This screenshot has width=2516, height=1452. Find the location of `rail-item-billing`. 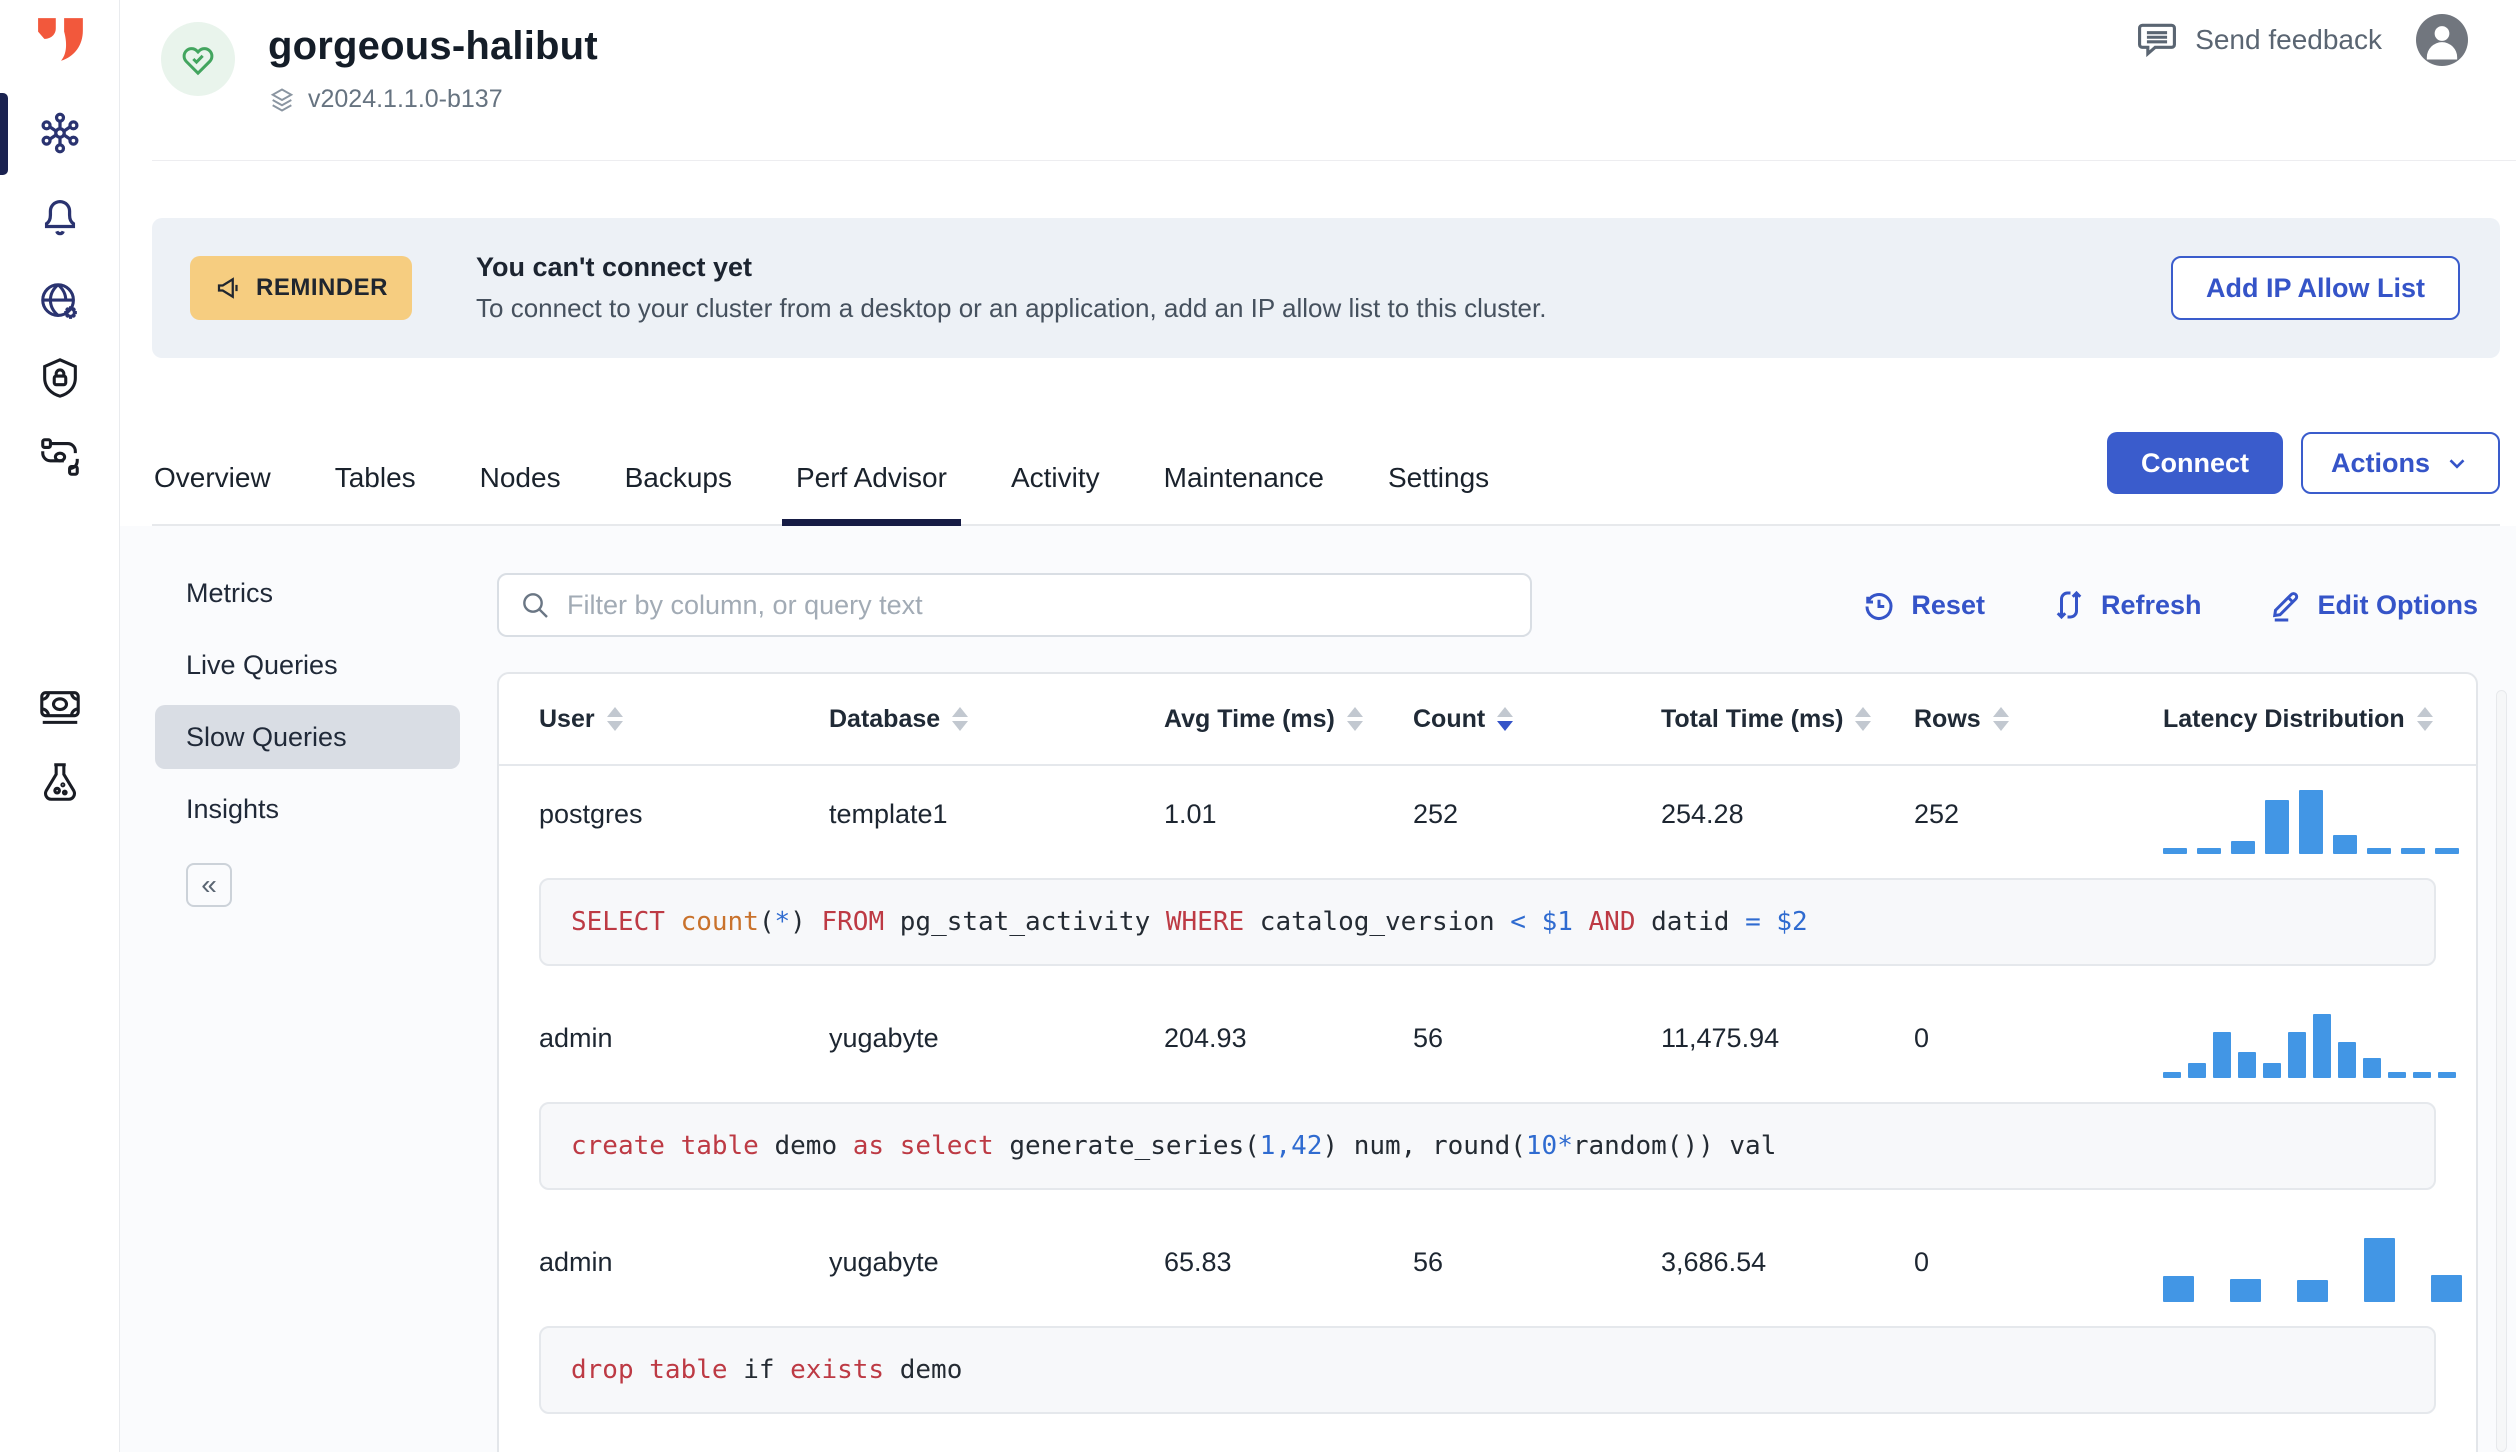

rail-item-billing is located at coordinates (60, 708).